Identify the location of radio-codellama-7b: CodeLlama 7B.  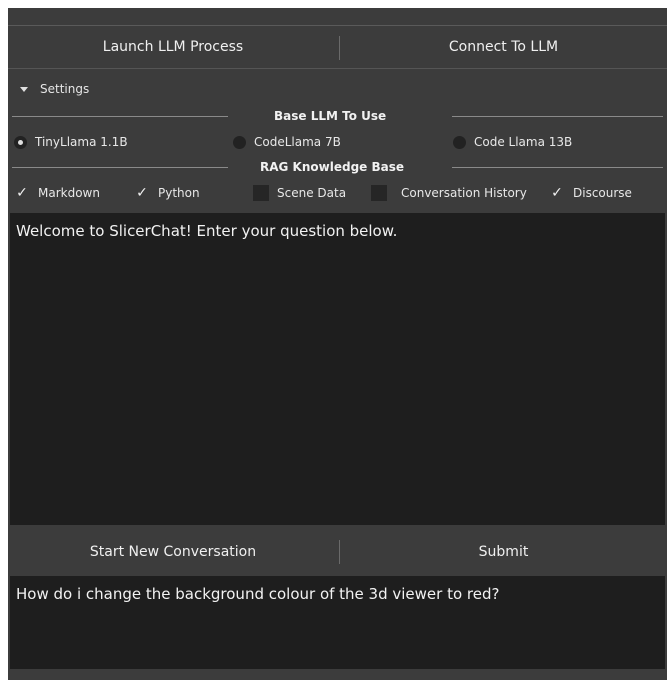
(287, 142).